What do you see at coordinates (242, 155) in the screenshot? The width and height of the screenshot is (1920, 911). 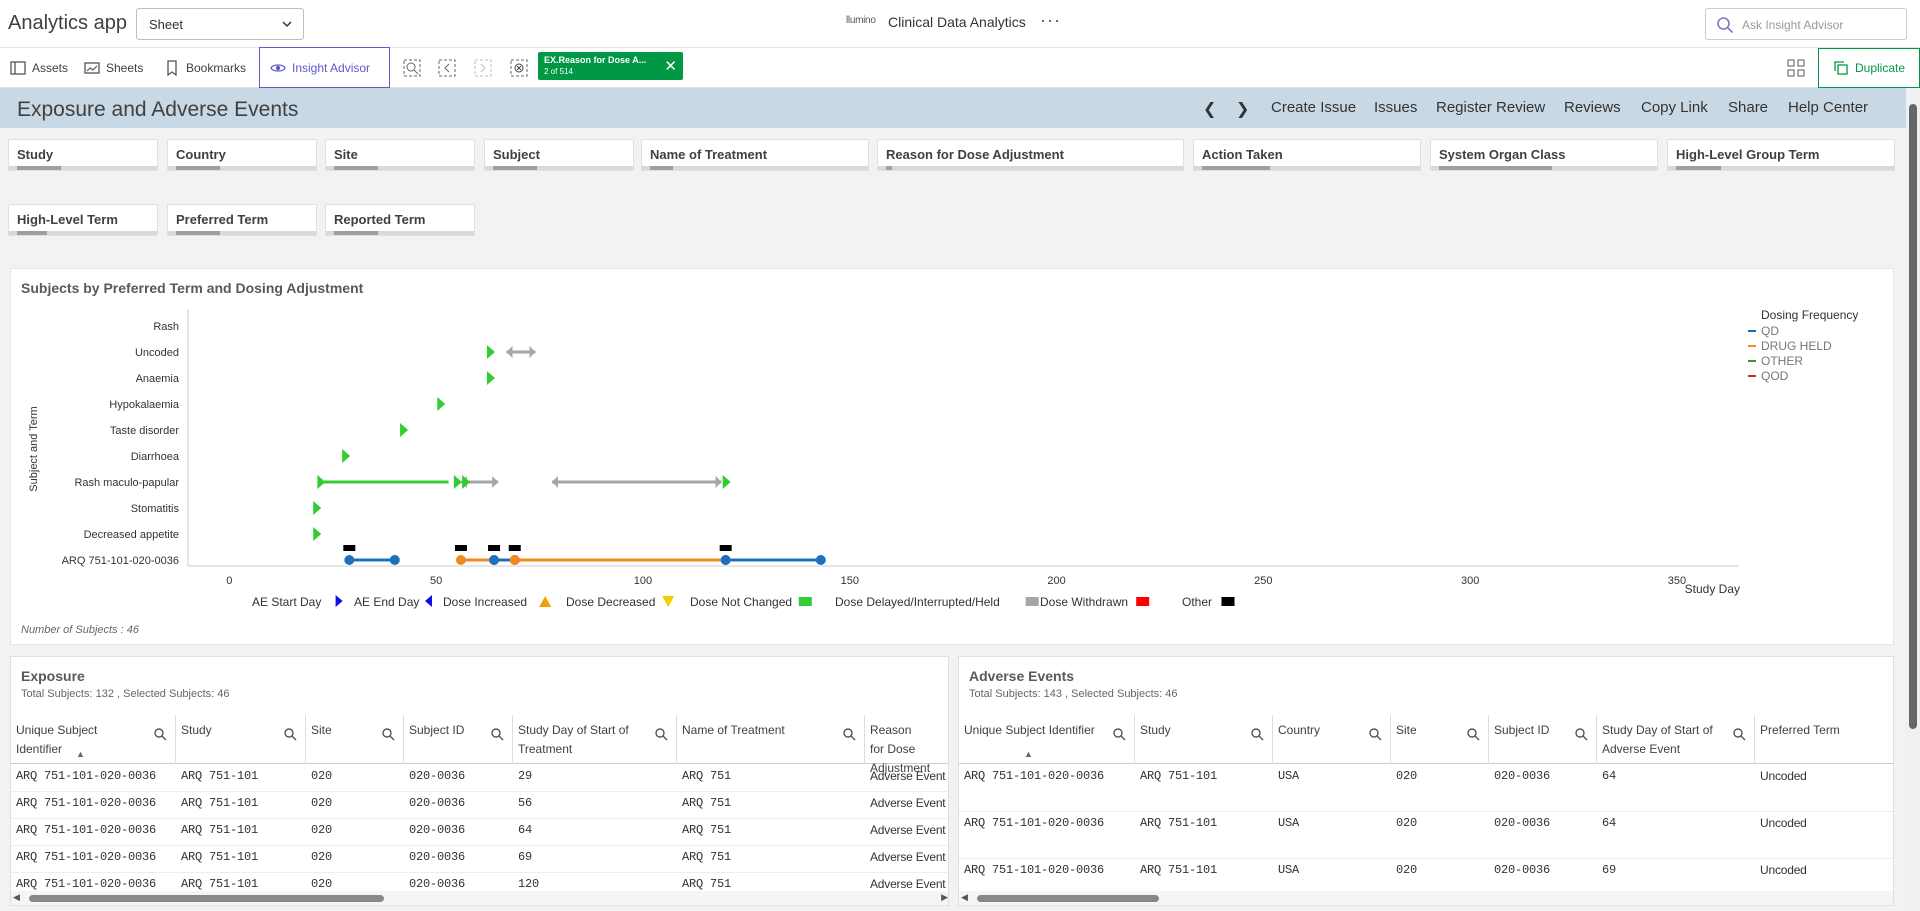 I see `filter-country: Country` at bounding box center [242, 155].